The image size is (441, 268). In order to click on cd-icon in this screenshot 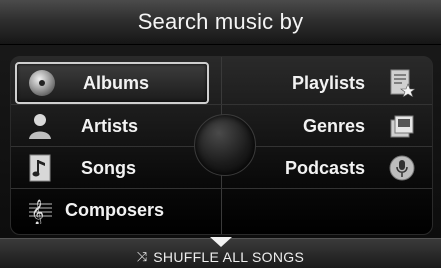, I will do `click(42, 83)`.